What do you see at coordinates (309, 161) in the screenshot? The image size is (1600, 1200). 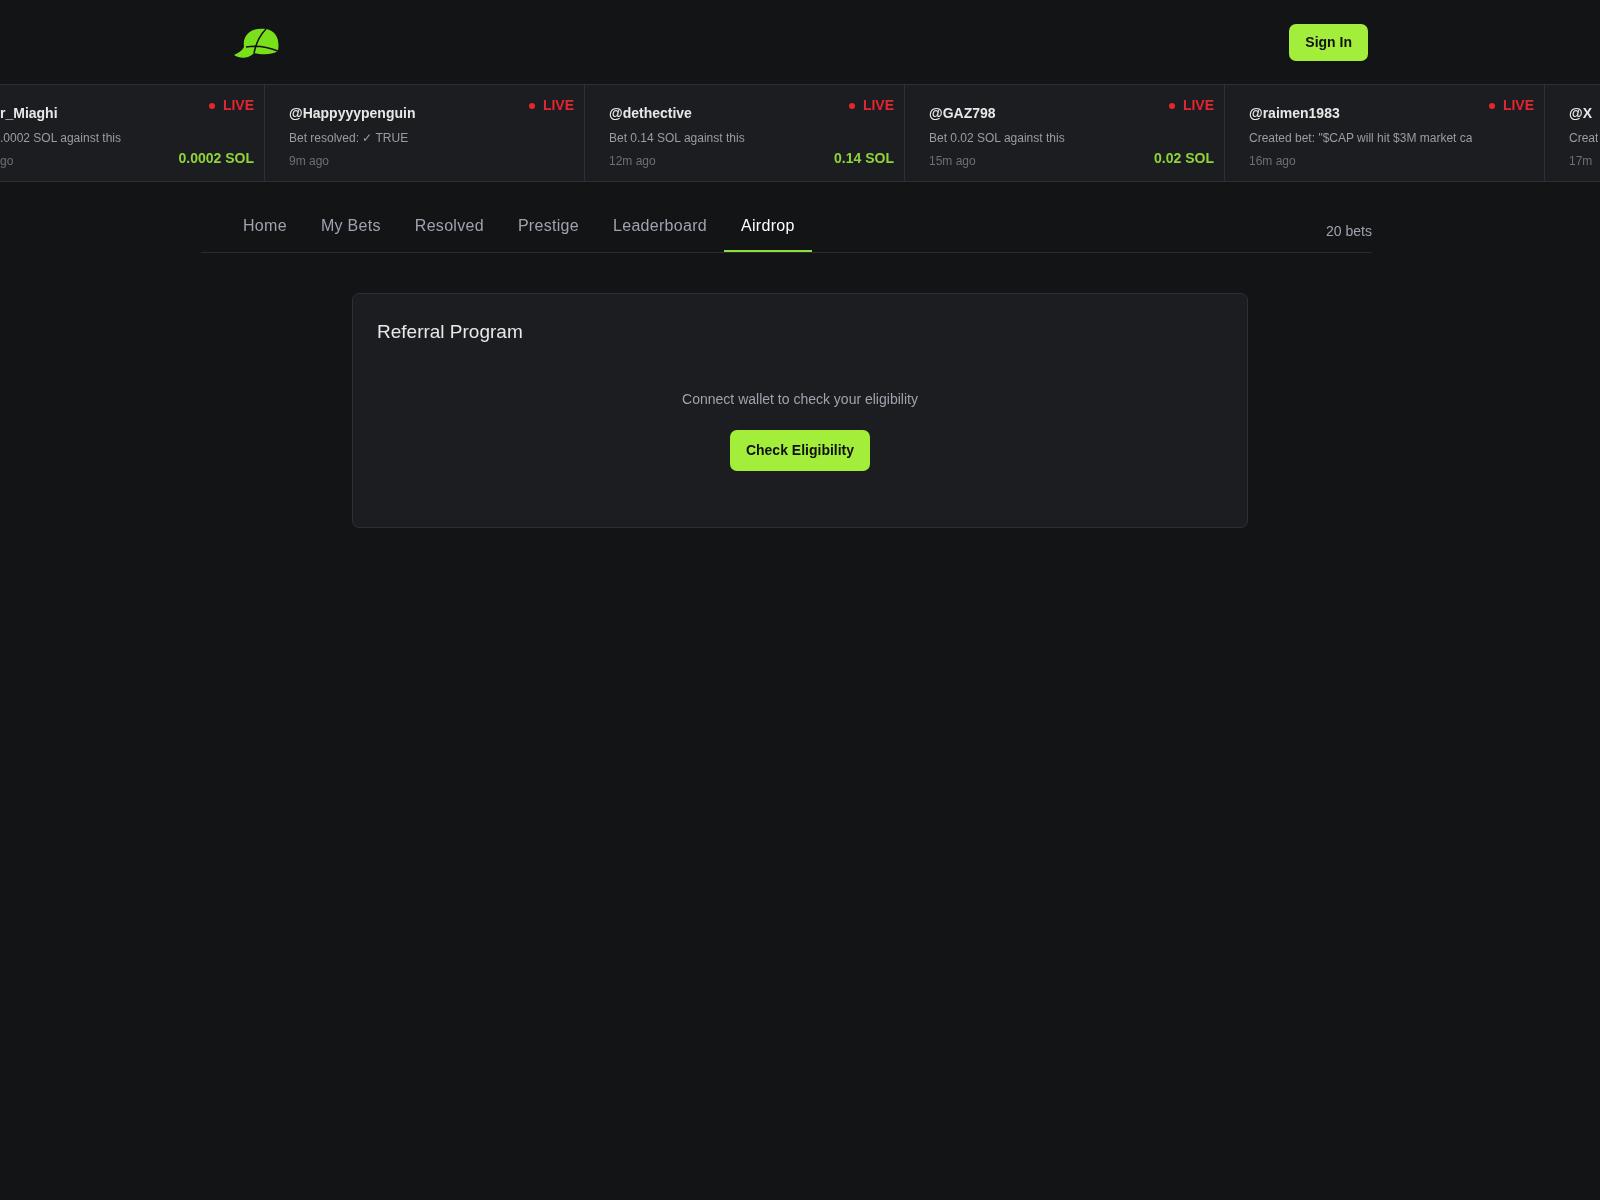 I see `ticker-time: 9m ago` at bounding box center [309, 161].